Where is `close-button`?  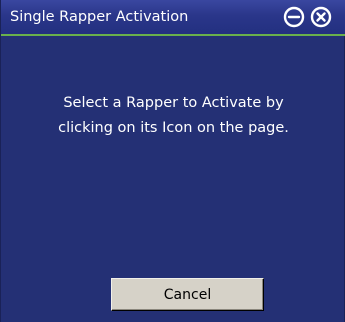 close-button is located at coordinates (321, 17).